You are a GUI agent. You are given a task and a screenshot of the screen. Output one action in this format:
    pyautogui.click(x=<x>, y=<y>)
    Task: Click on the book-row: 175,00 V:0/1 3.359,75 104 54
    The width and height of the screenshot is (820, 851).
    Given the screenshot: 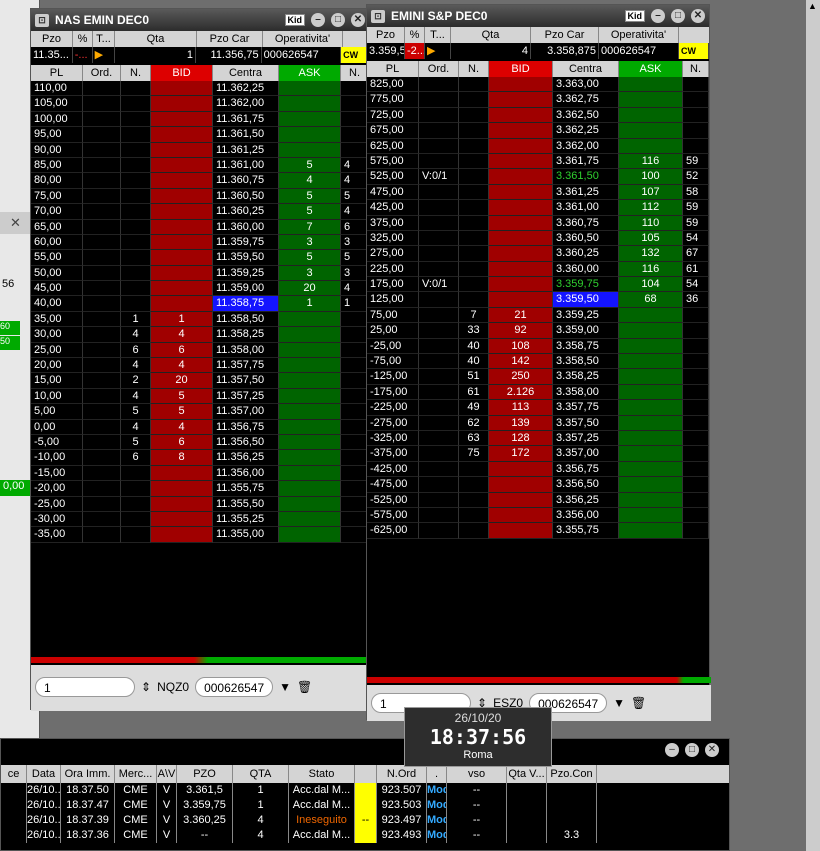 What is the action you would take?
    pyautogui.click(x=538, y=285)
    